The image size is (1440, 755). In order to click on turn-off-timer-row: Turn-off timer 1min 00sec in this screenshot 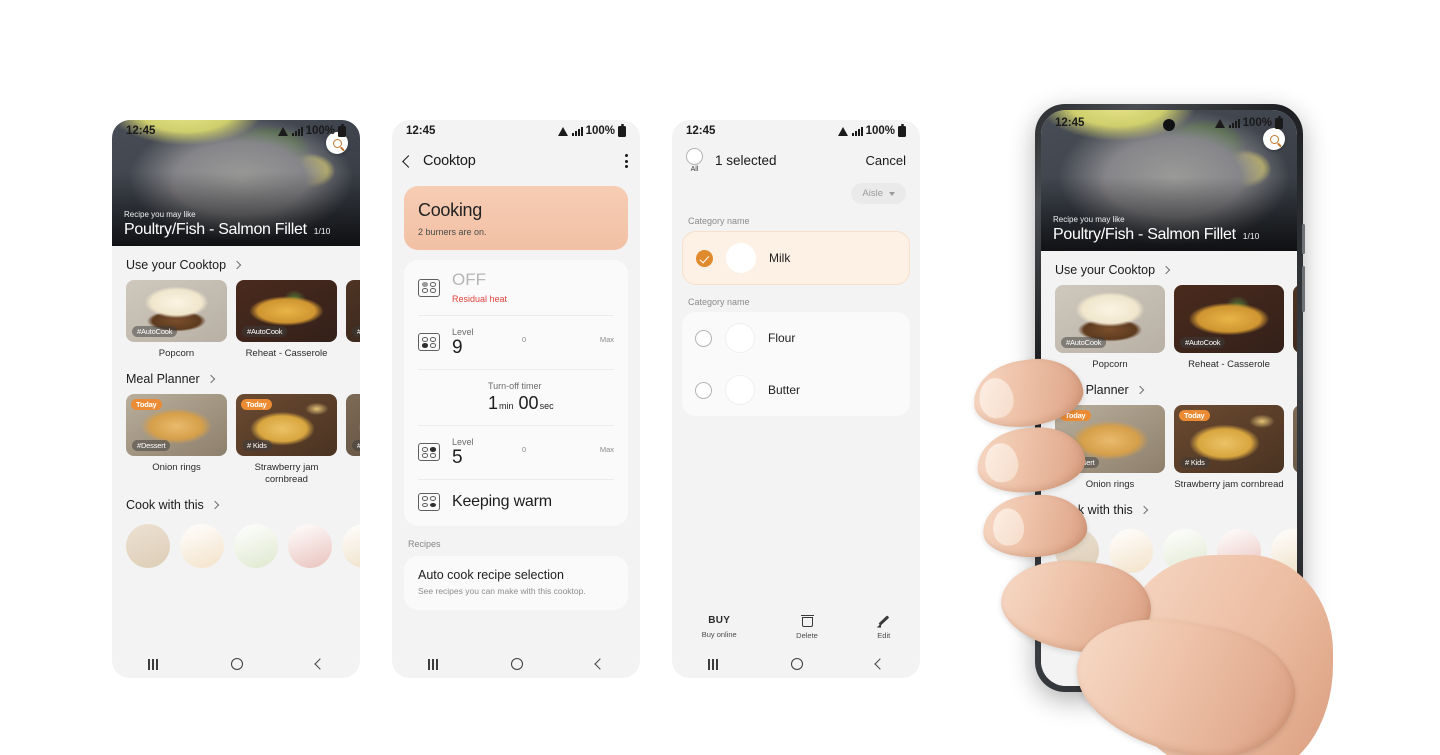, I will do `click(516, 396)`.